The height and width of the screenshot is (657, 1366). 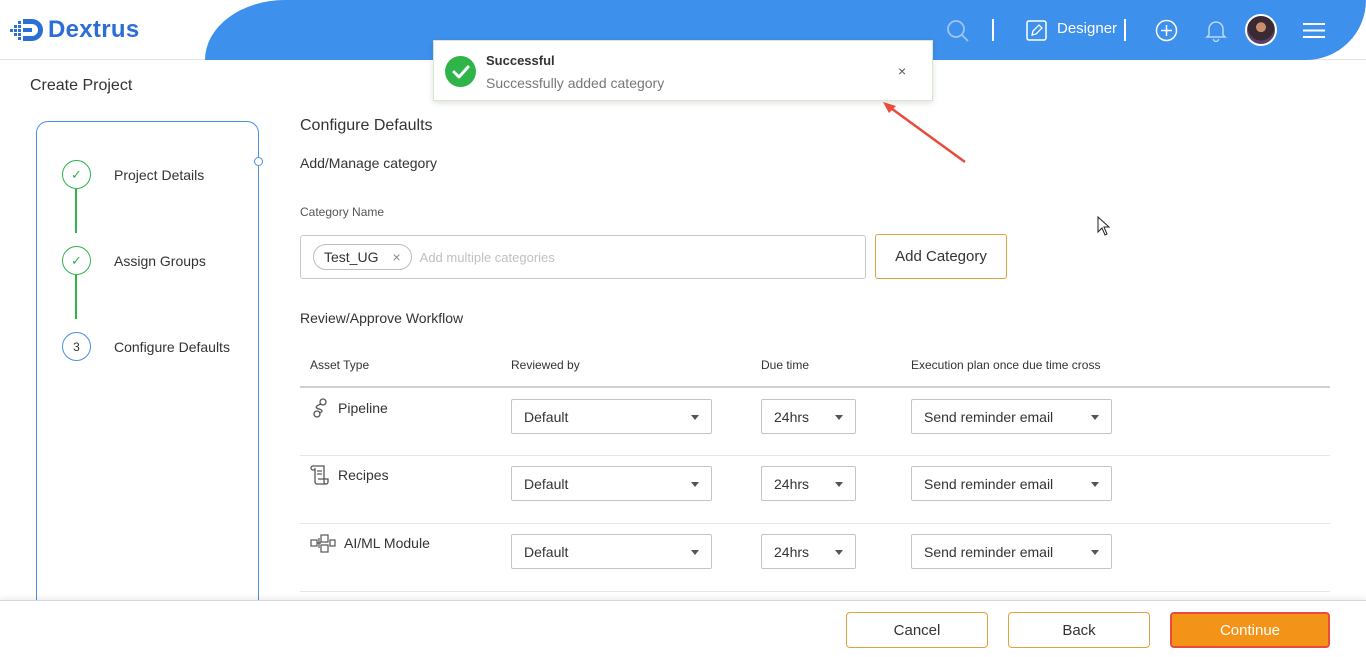 What do you see at coordinates (575, 83) in the screenshot?
I see `toast-message: Successfully added category` at bounding box center [575, 83].